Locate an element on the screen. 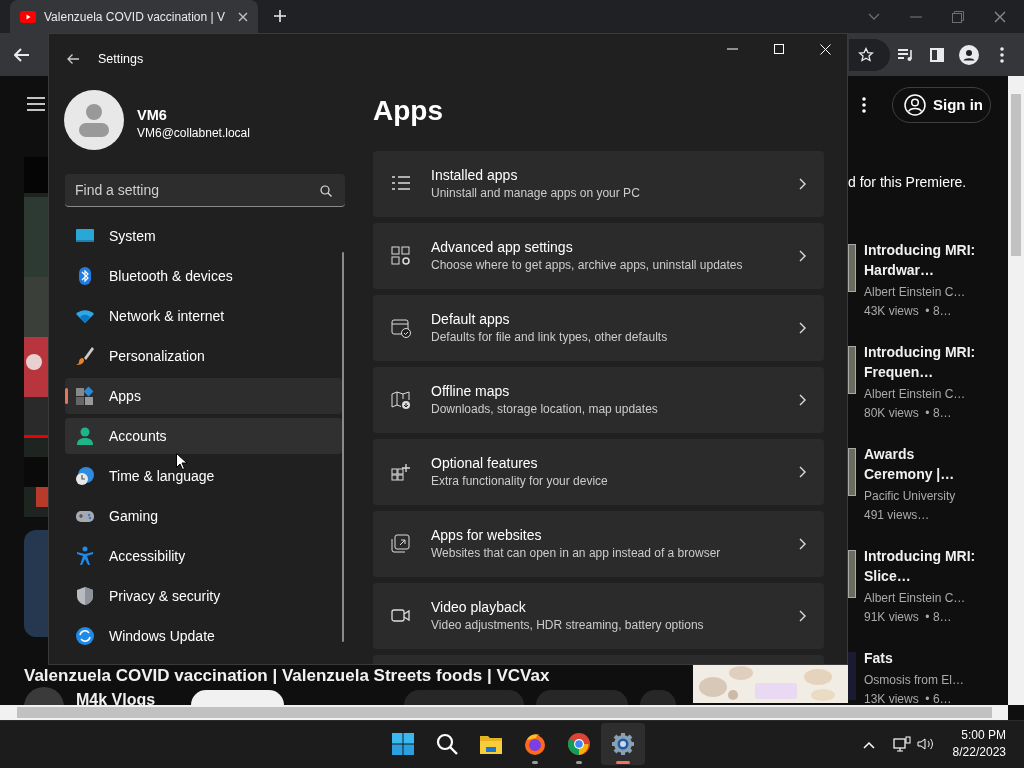 This screenshot has height=768, width=1024. network-icon is located at coordinates (902, 744).